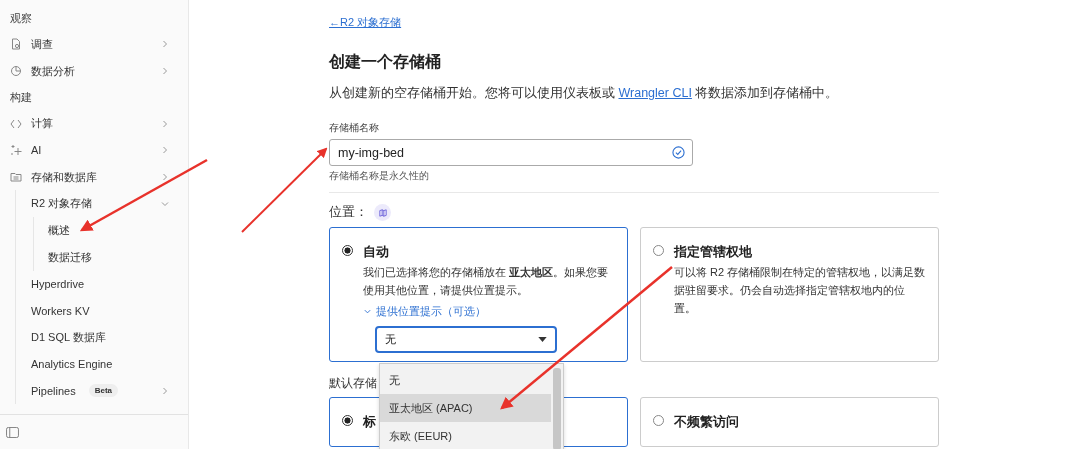  What do you see at coordinates (100, 283) in the screenshot?
I see `nav-item: Hyperdrive` at bounding box center [100, 283].